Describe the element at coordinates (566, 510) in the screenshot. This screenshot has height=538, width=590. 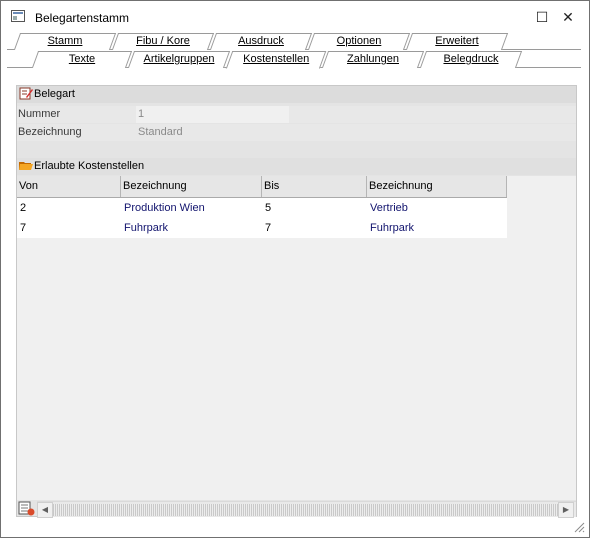
I see `scroll-right-icon: ▶` at that location.